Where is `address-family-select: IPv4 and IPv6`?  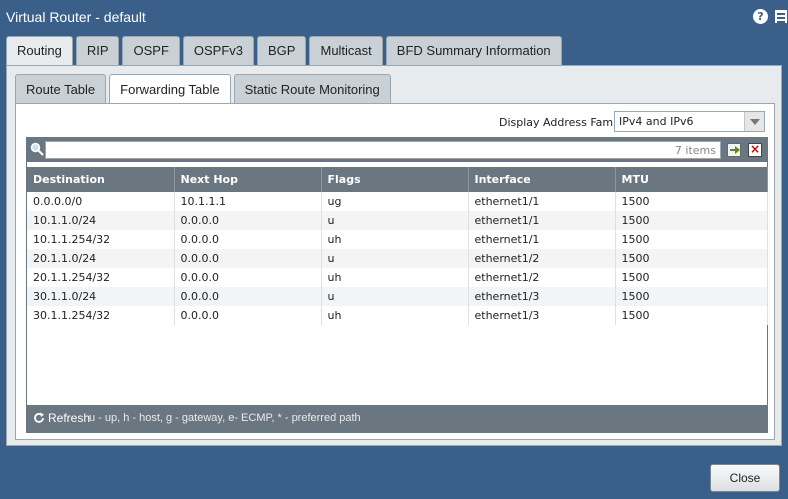
address-family-select: IPv4 and IPv6 is located at coordinates (689, 121).